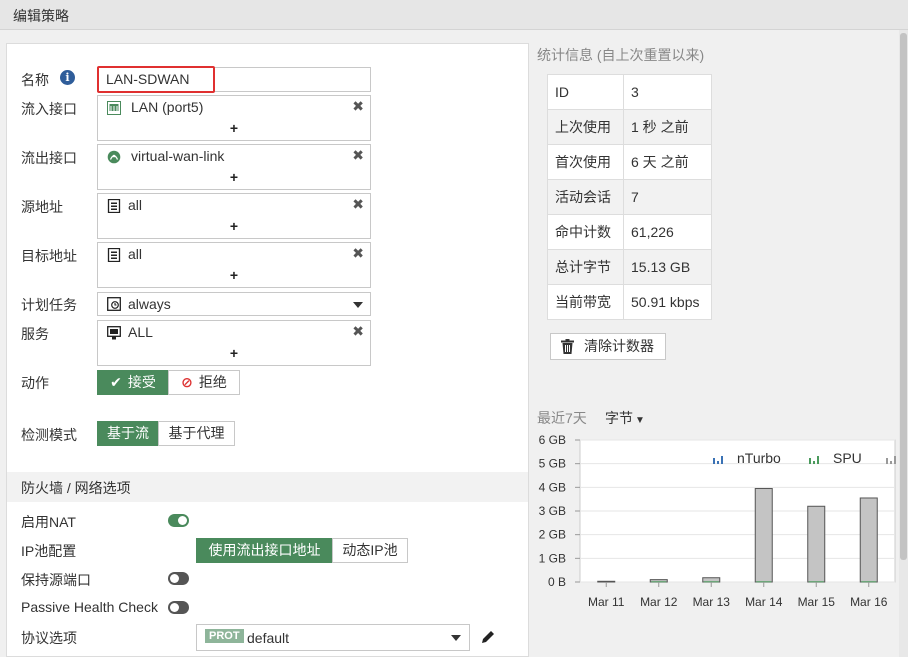 The height and width of the screenshot is (657, 908). Describe the element at coordinates (49, 256) in the screenshot. I see `destination-address-label: 目标地址` at that location.